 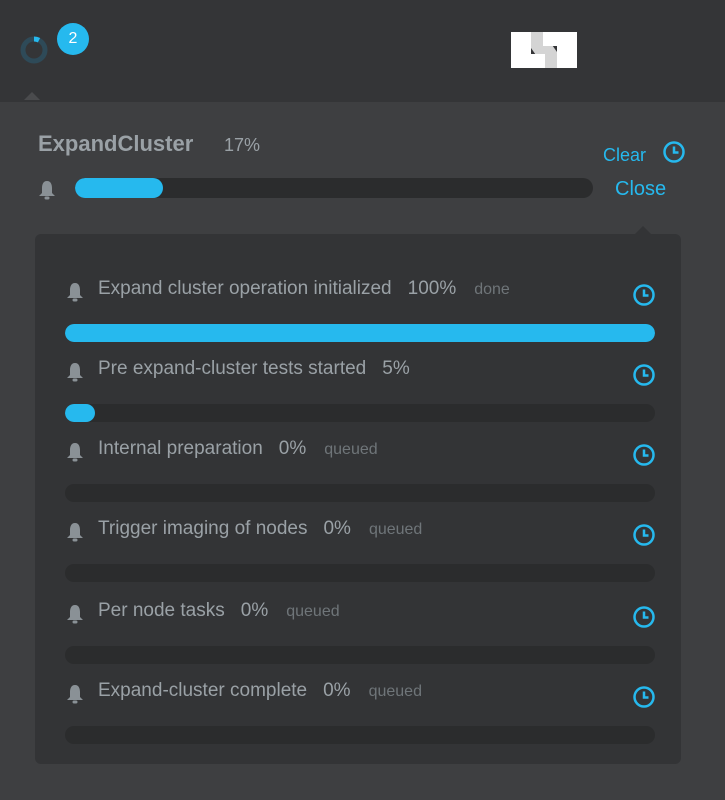 What do you see at coordinates (640, 189) in the screenshot?
I see `close-link: Close` at bounding box center [640, 189].